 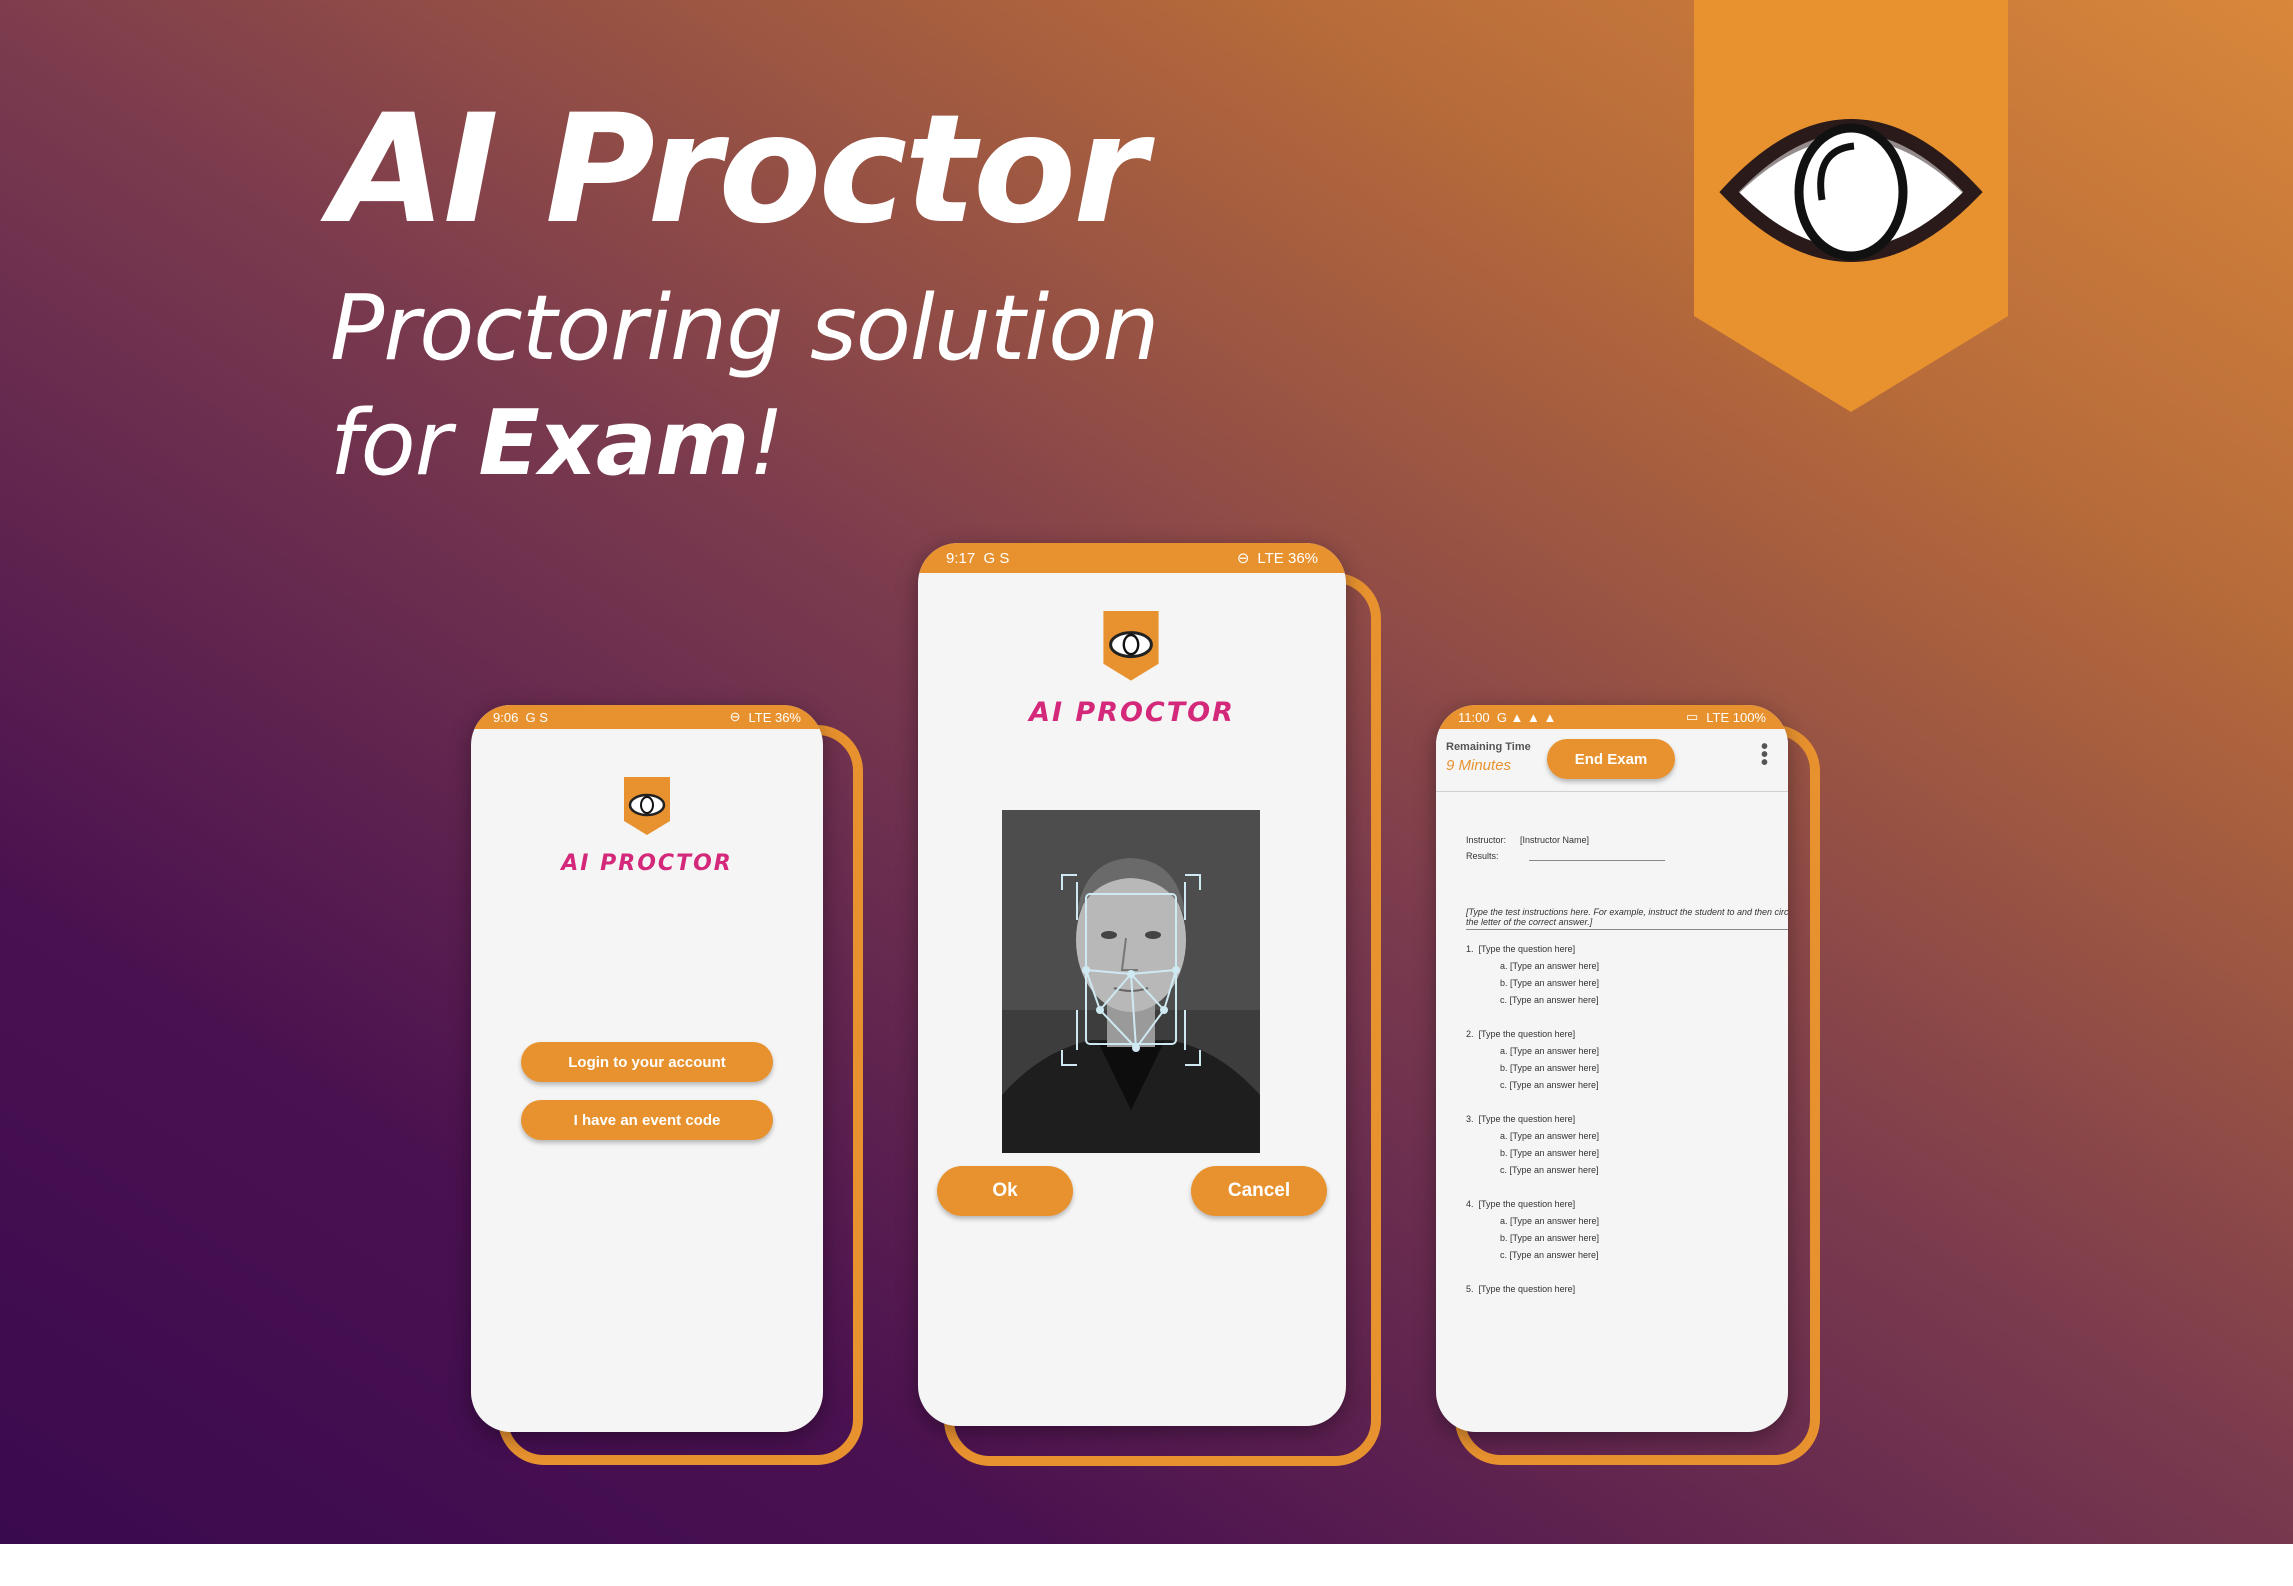 I want to click on question-number: 4., so click(x=1470, y=1204).